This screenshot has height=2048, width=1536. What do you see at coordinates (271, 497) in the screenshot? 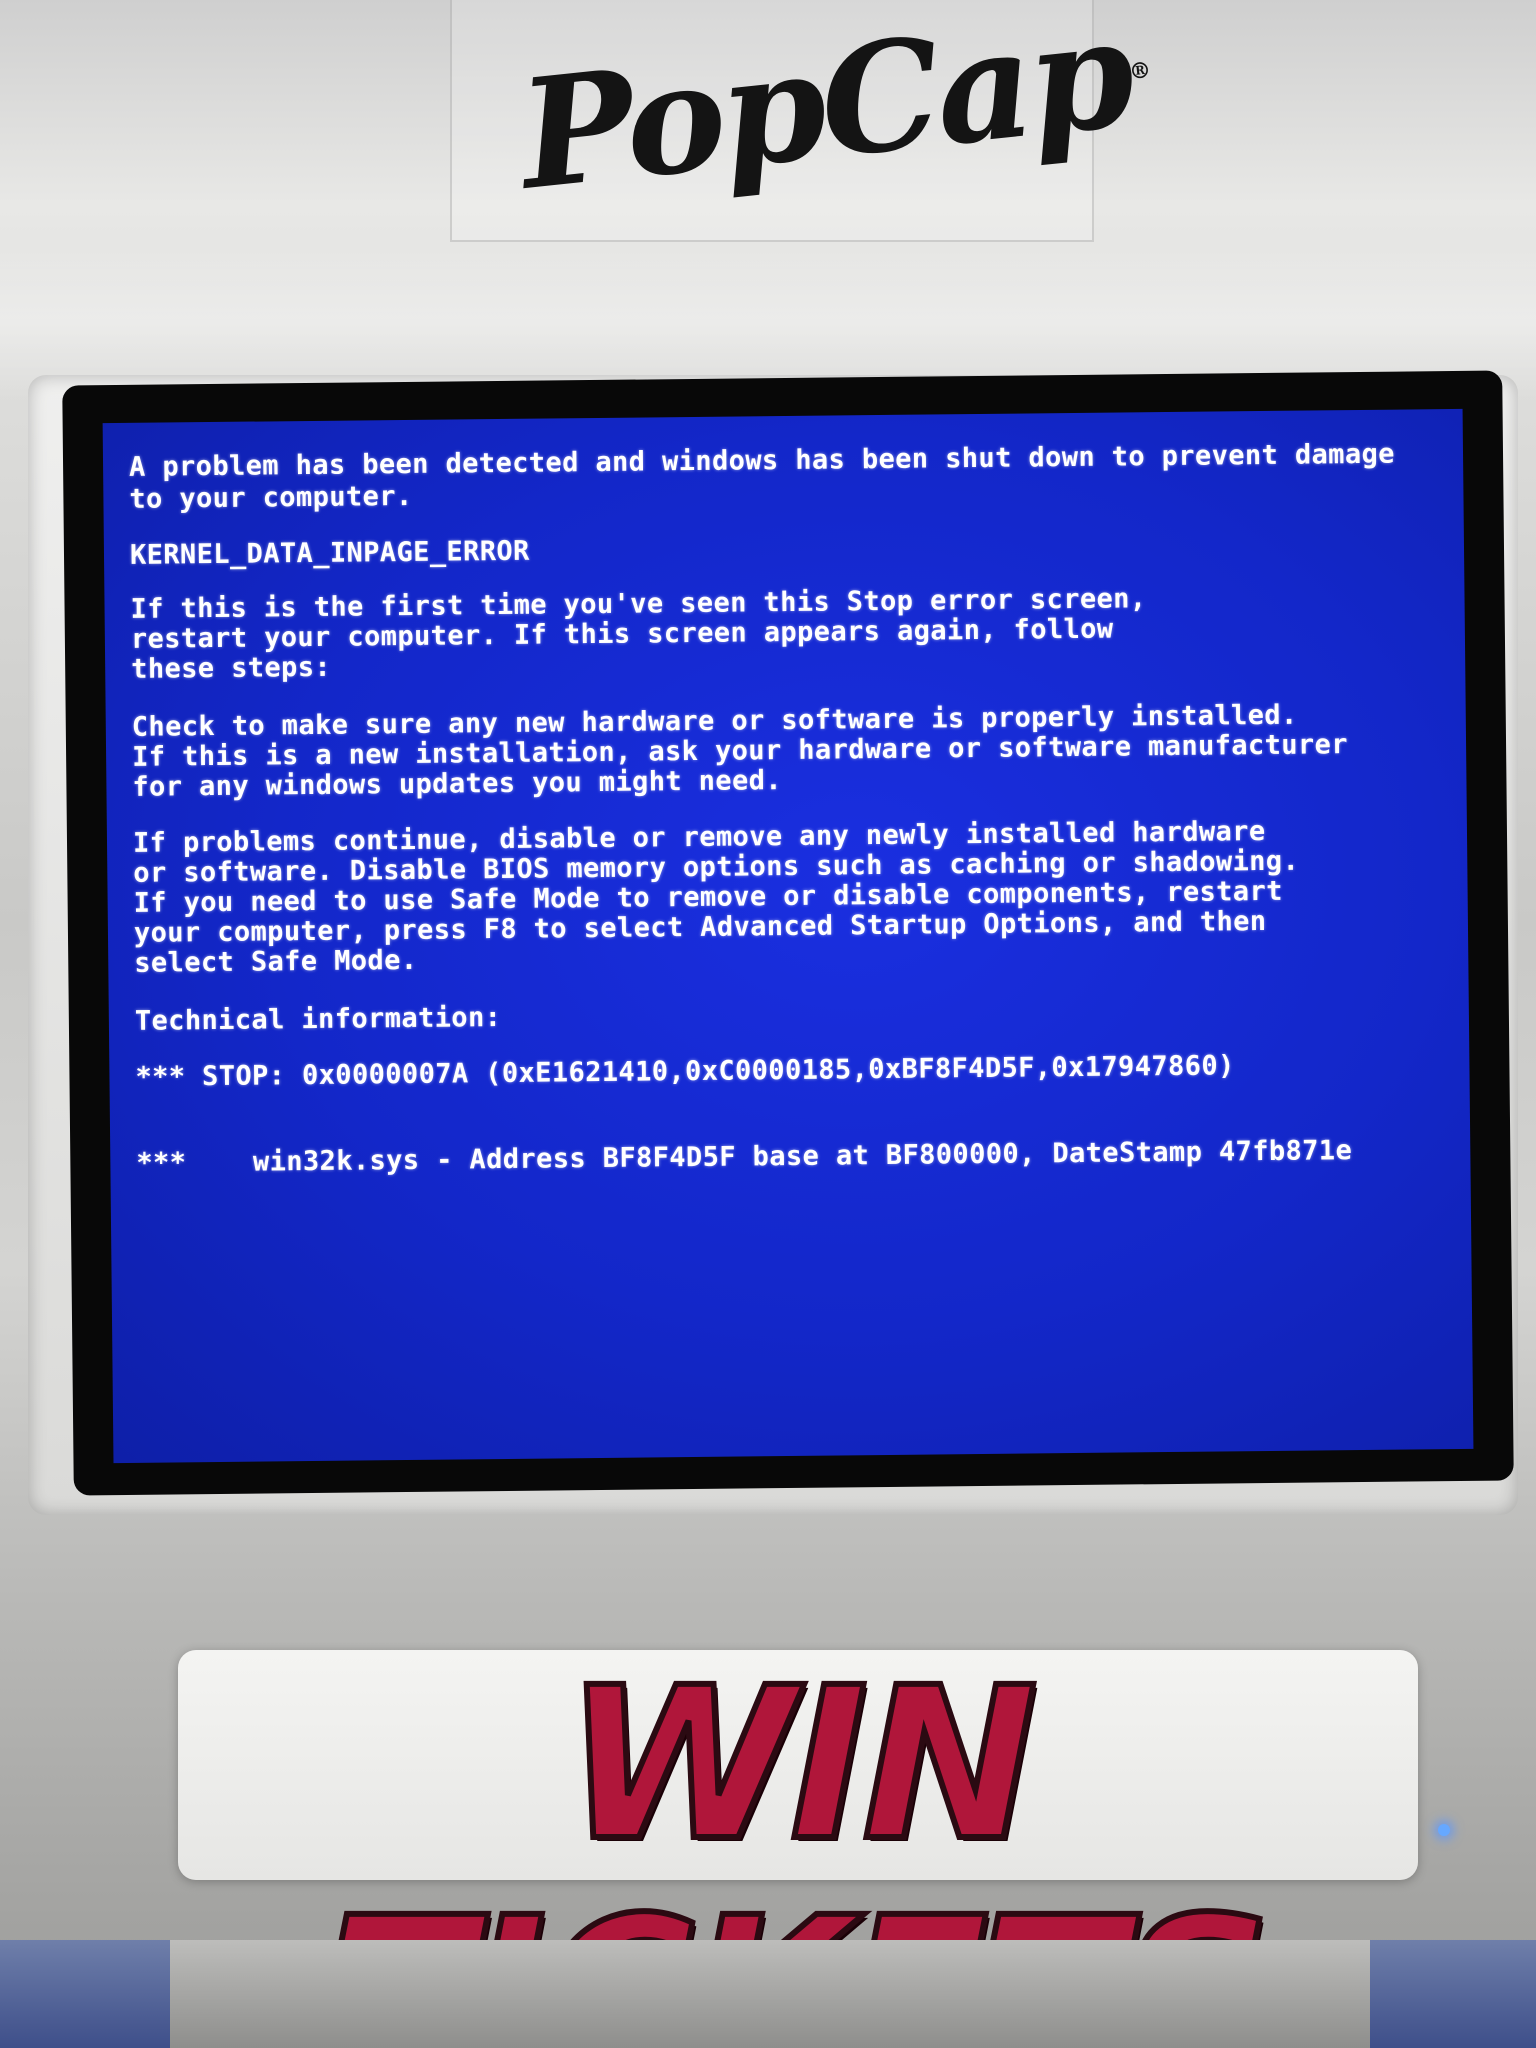
I see `bsod-intro-line-2: to your computer.` at bounding box center [271, 497].